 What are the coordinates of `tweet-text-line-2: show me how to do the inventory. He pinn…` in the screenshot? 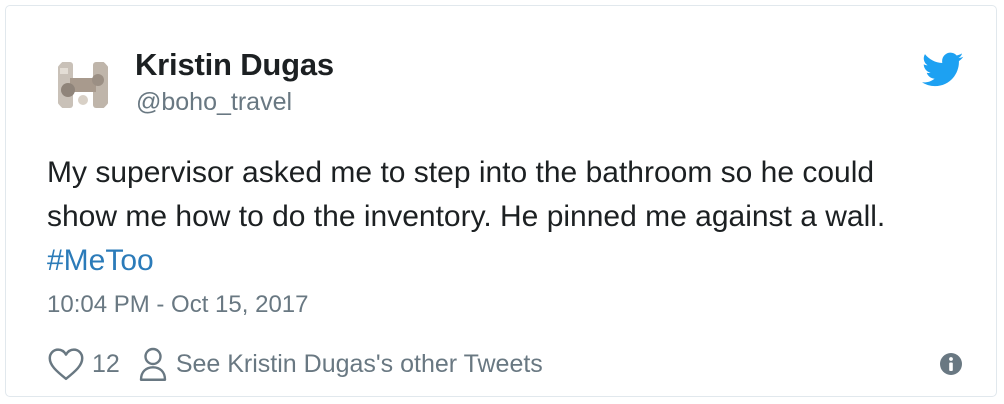 It's located at (466, 216).